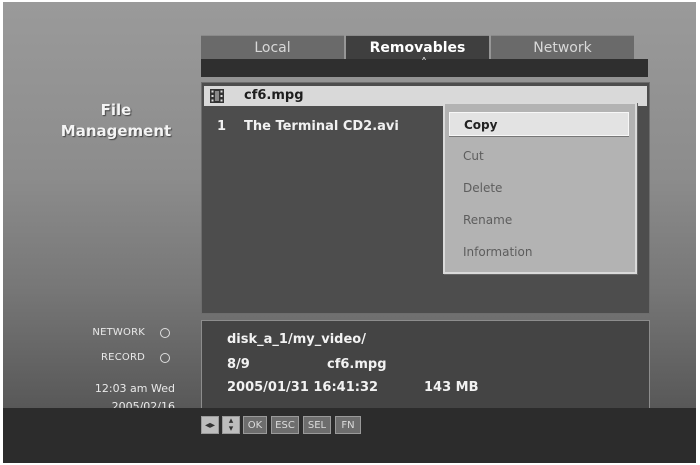 Image resolution: width=700 pixels, height=465 pixels. I want to click on file-name: cf6.mpg, so click(274, 95).